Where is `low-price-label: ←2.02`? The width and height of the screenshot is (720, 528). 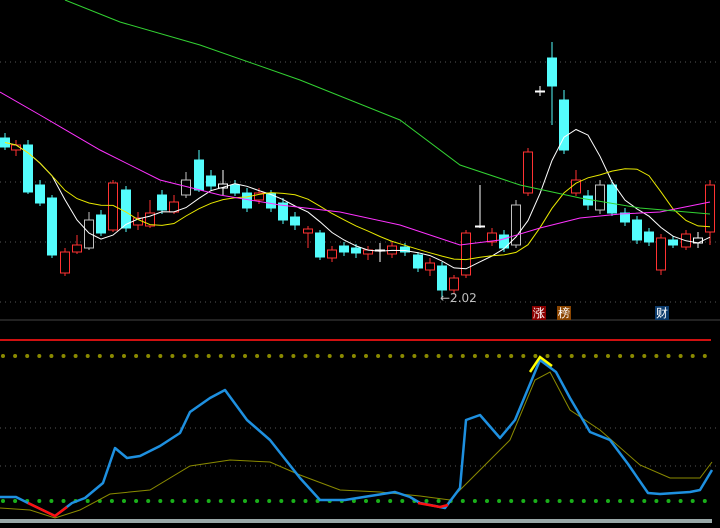 low-price-label: ←2.02 is located at coordinates (458, 298).